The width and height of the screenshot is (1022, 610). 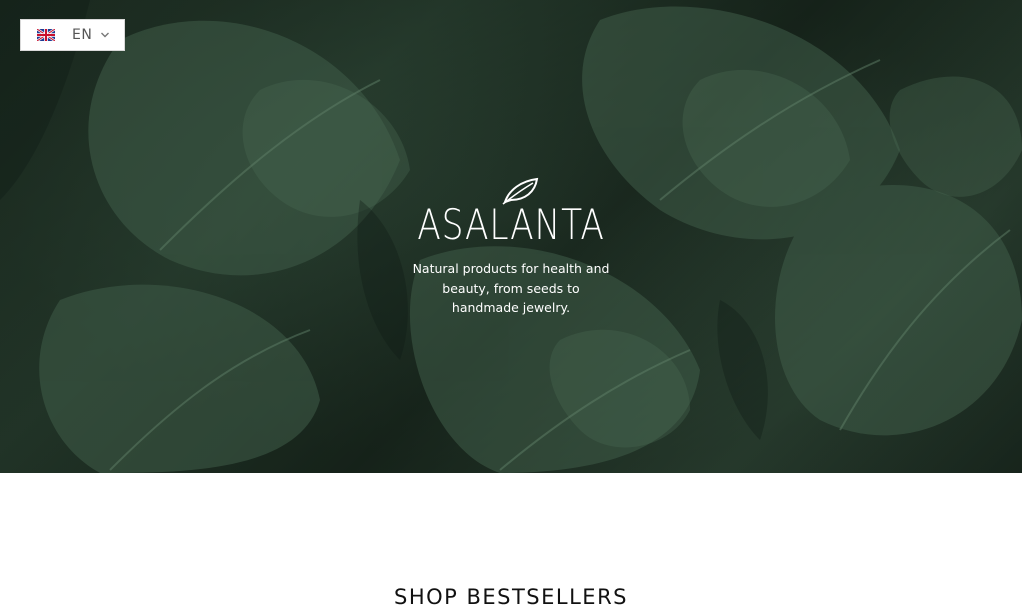 I want to click on section-title: SHOP BESTSELLERS, so click(x=510, y=597).